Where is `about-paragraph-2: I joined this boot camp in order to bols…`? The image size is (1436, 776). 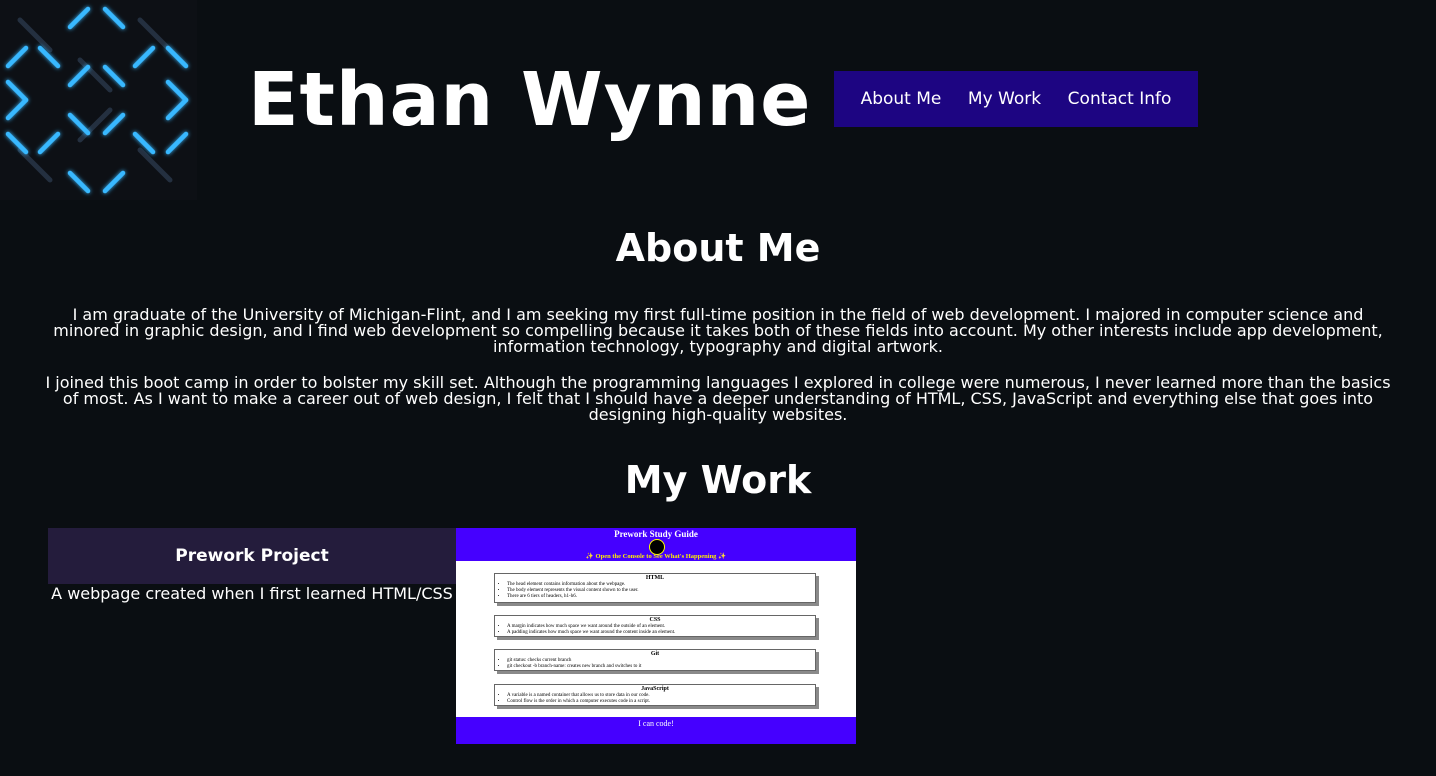
about-paragraph-2: I joined this boot camp in order to bols… is located at coordinates (718, 398).